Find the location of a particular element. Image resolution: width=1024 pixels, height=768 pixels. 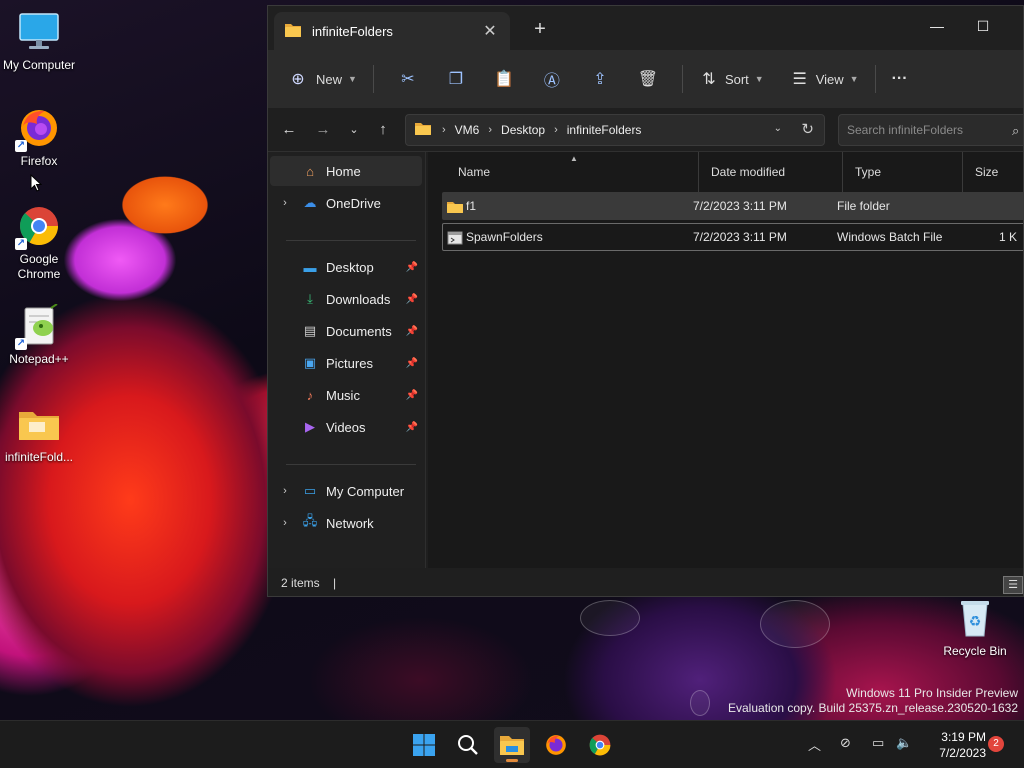

nav-item-network: › 🖧 Network is located at coordinates (346, 523).